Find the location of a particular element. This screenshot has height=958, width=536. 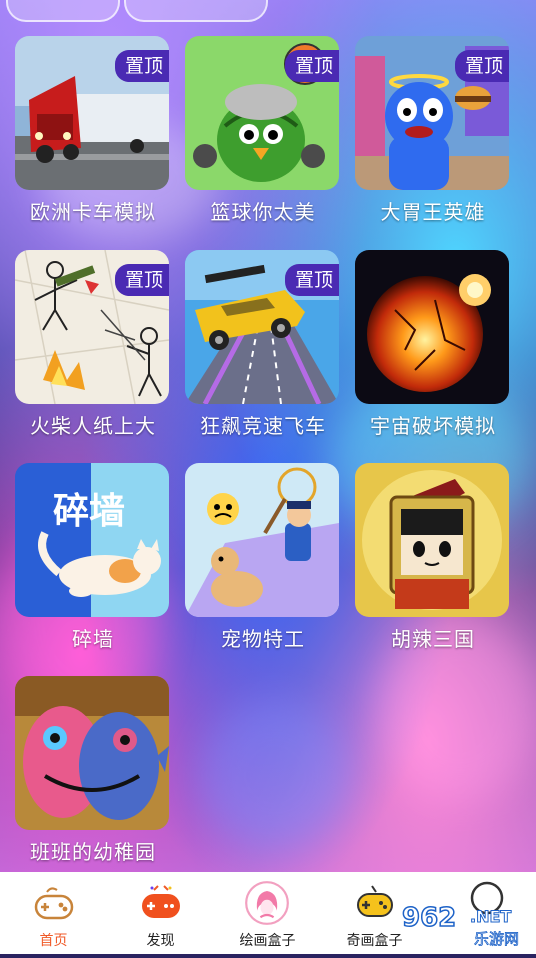

nav-item-home: 首页 is located at coordinates (53, 913).